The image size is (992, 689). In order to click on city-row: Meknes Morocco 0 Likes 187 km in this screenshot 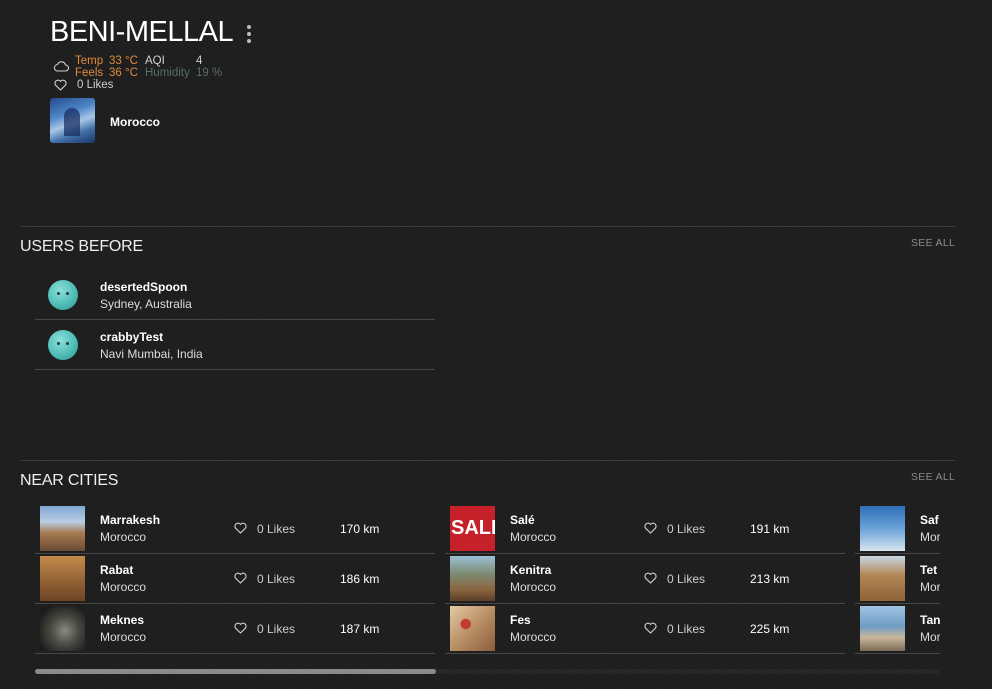, I will do `click(235, 629)`.